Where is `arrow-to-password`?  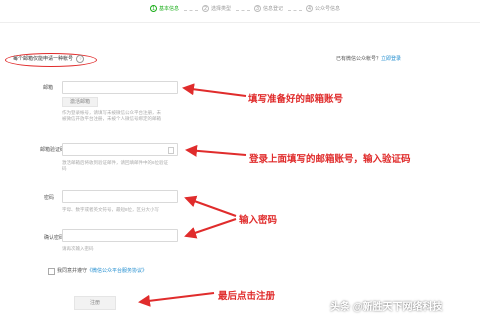
arrow-to-password is located at coordinates (210, 206).